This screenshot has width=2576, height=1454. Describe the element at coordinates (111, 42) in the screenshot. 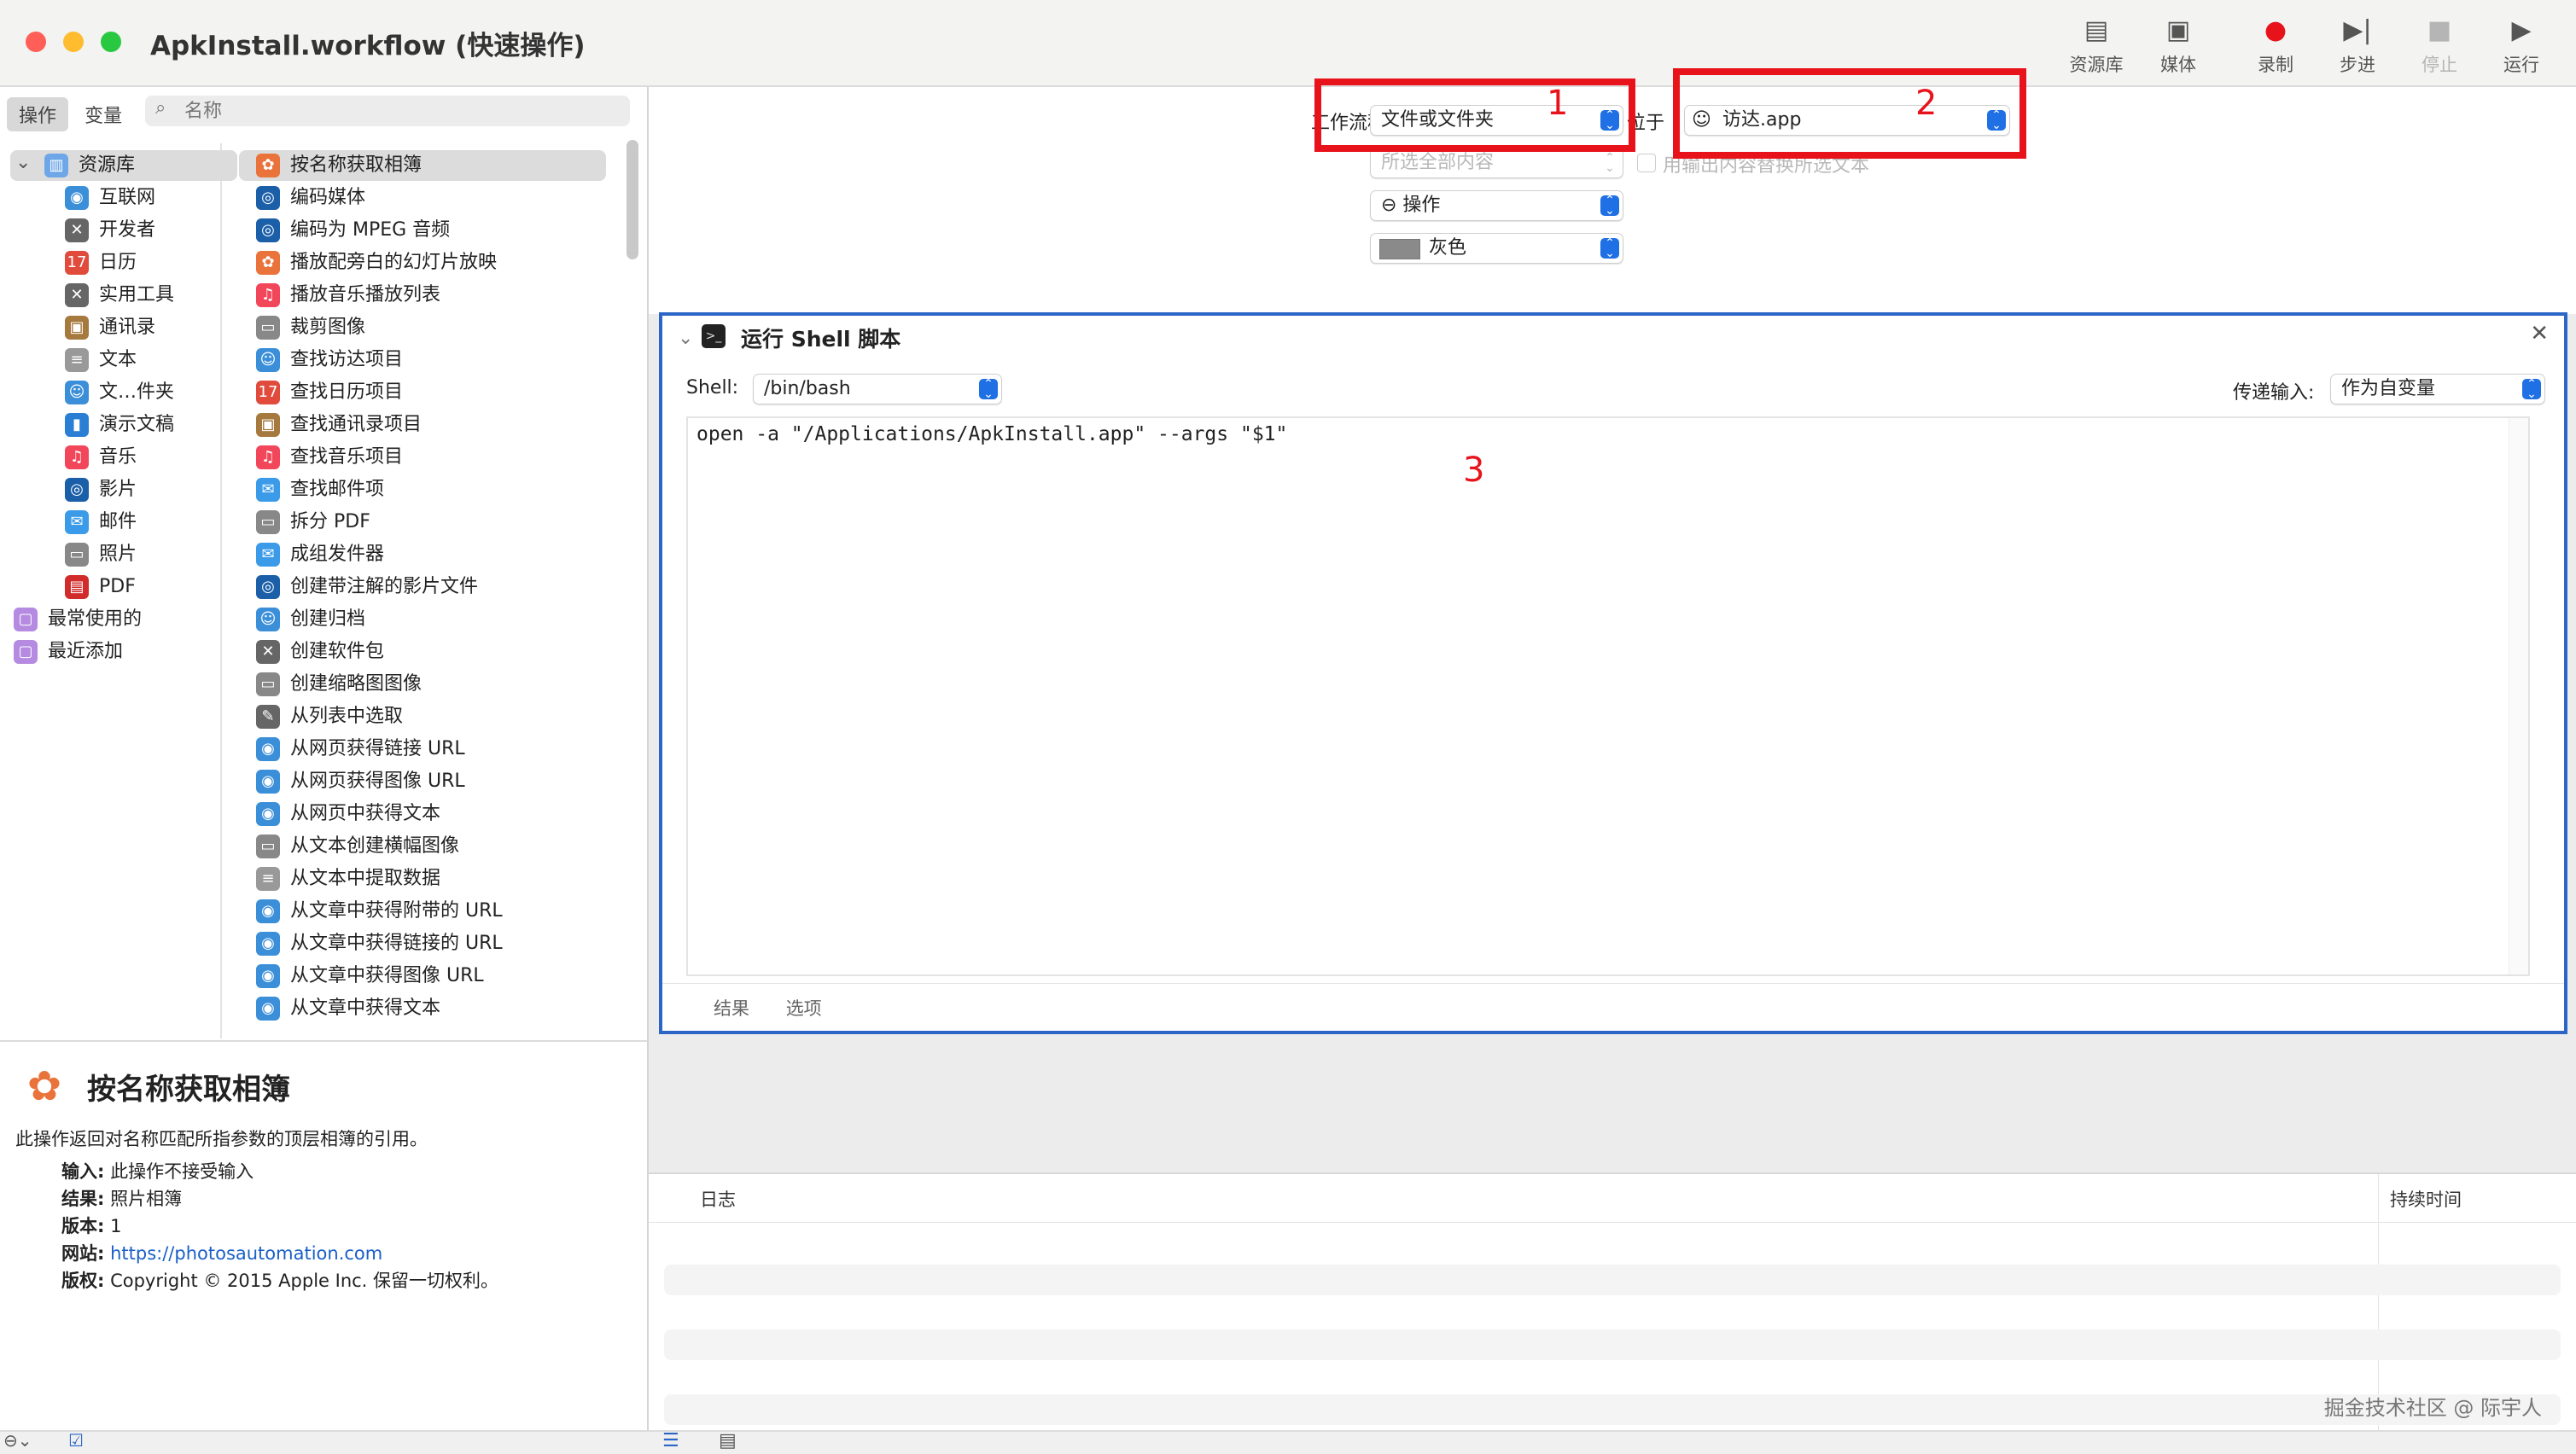

I see `zoom-window-button` at that location.